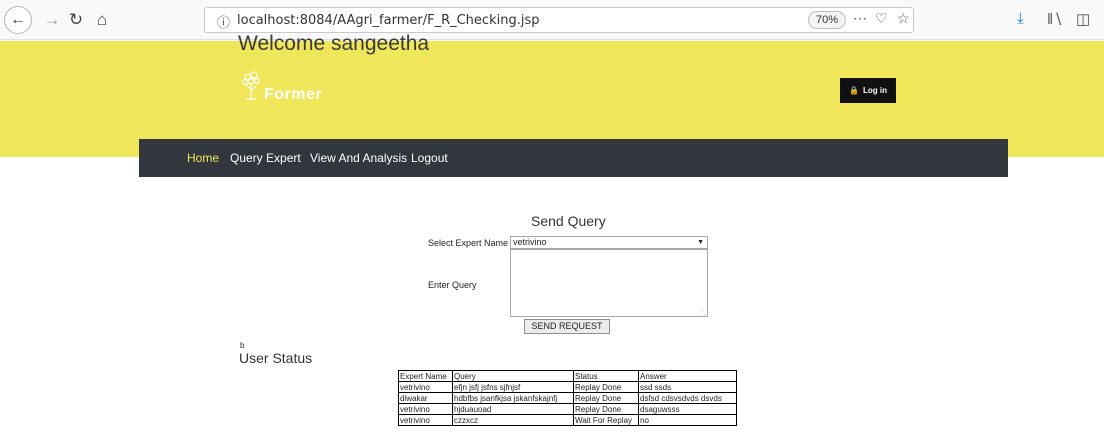 The height and width of the screenshot is (441, 1104). Describe the element at coordinates (874, 90) in the screenshot. I see `login-label: Log in` at that location.